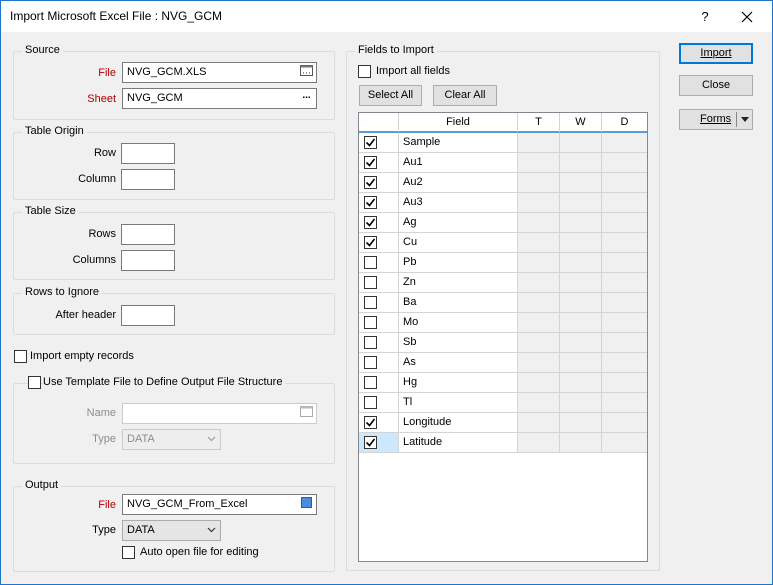 This screenshot has height=585, width=773. I want to click on table-row: Tl, so click(503, 403).